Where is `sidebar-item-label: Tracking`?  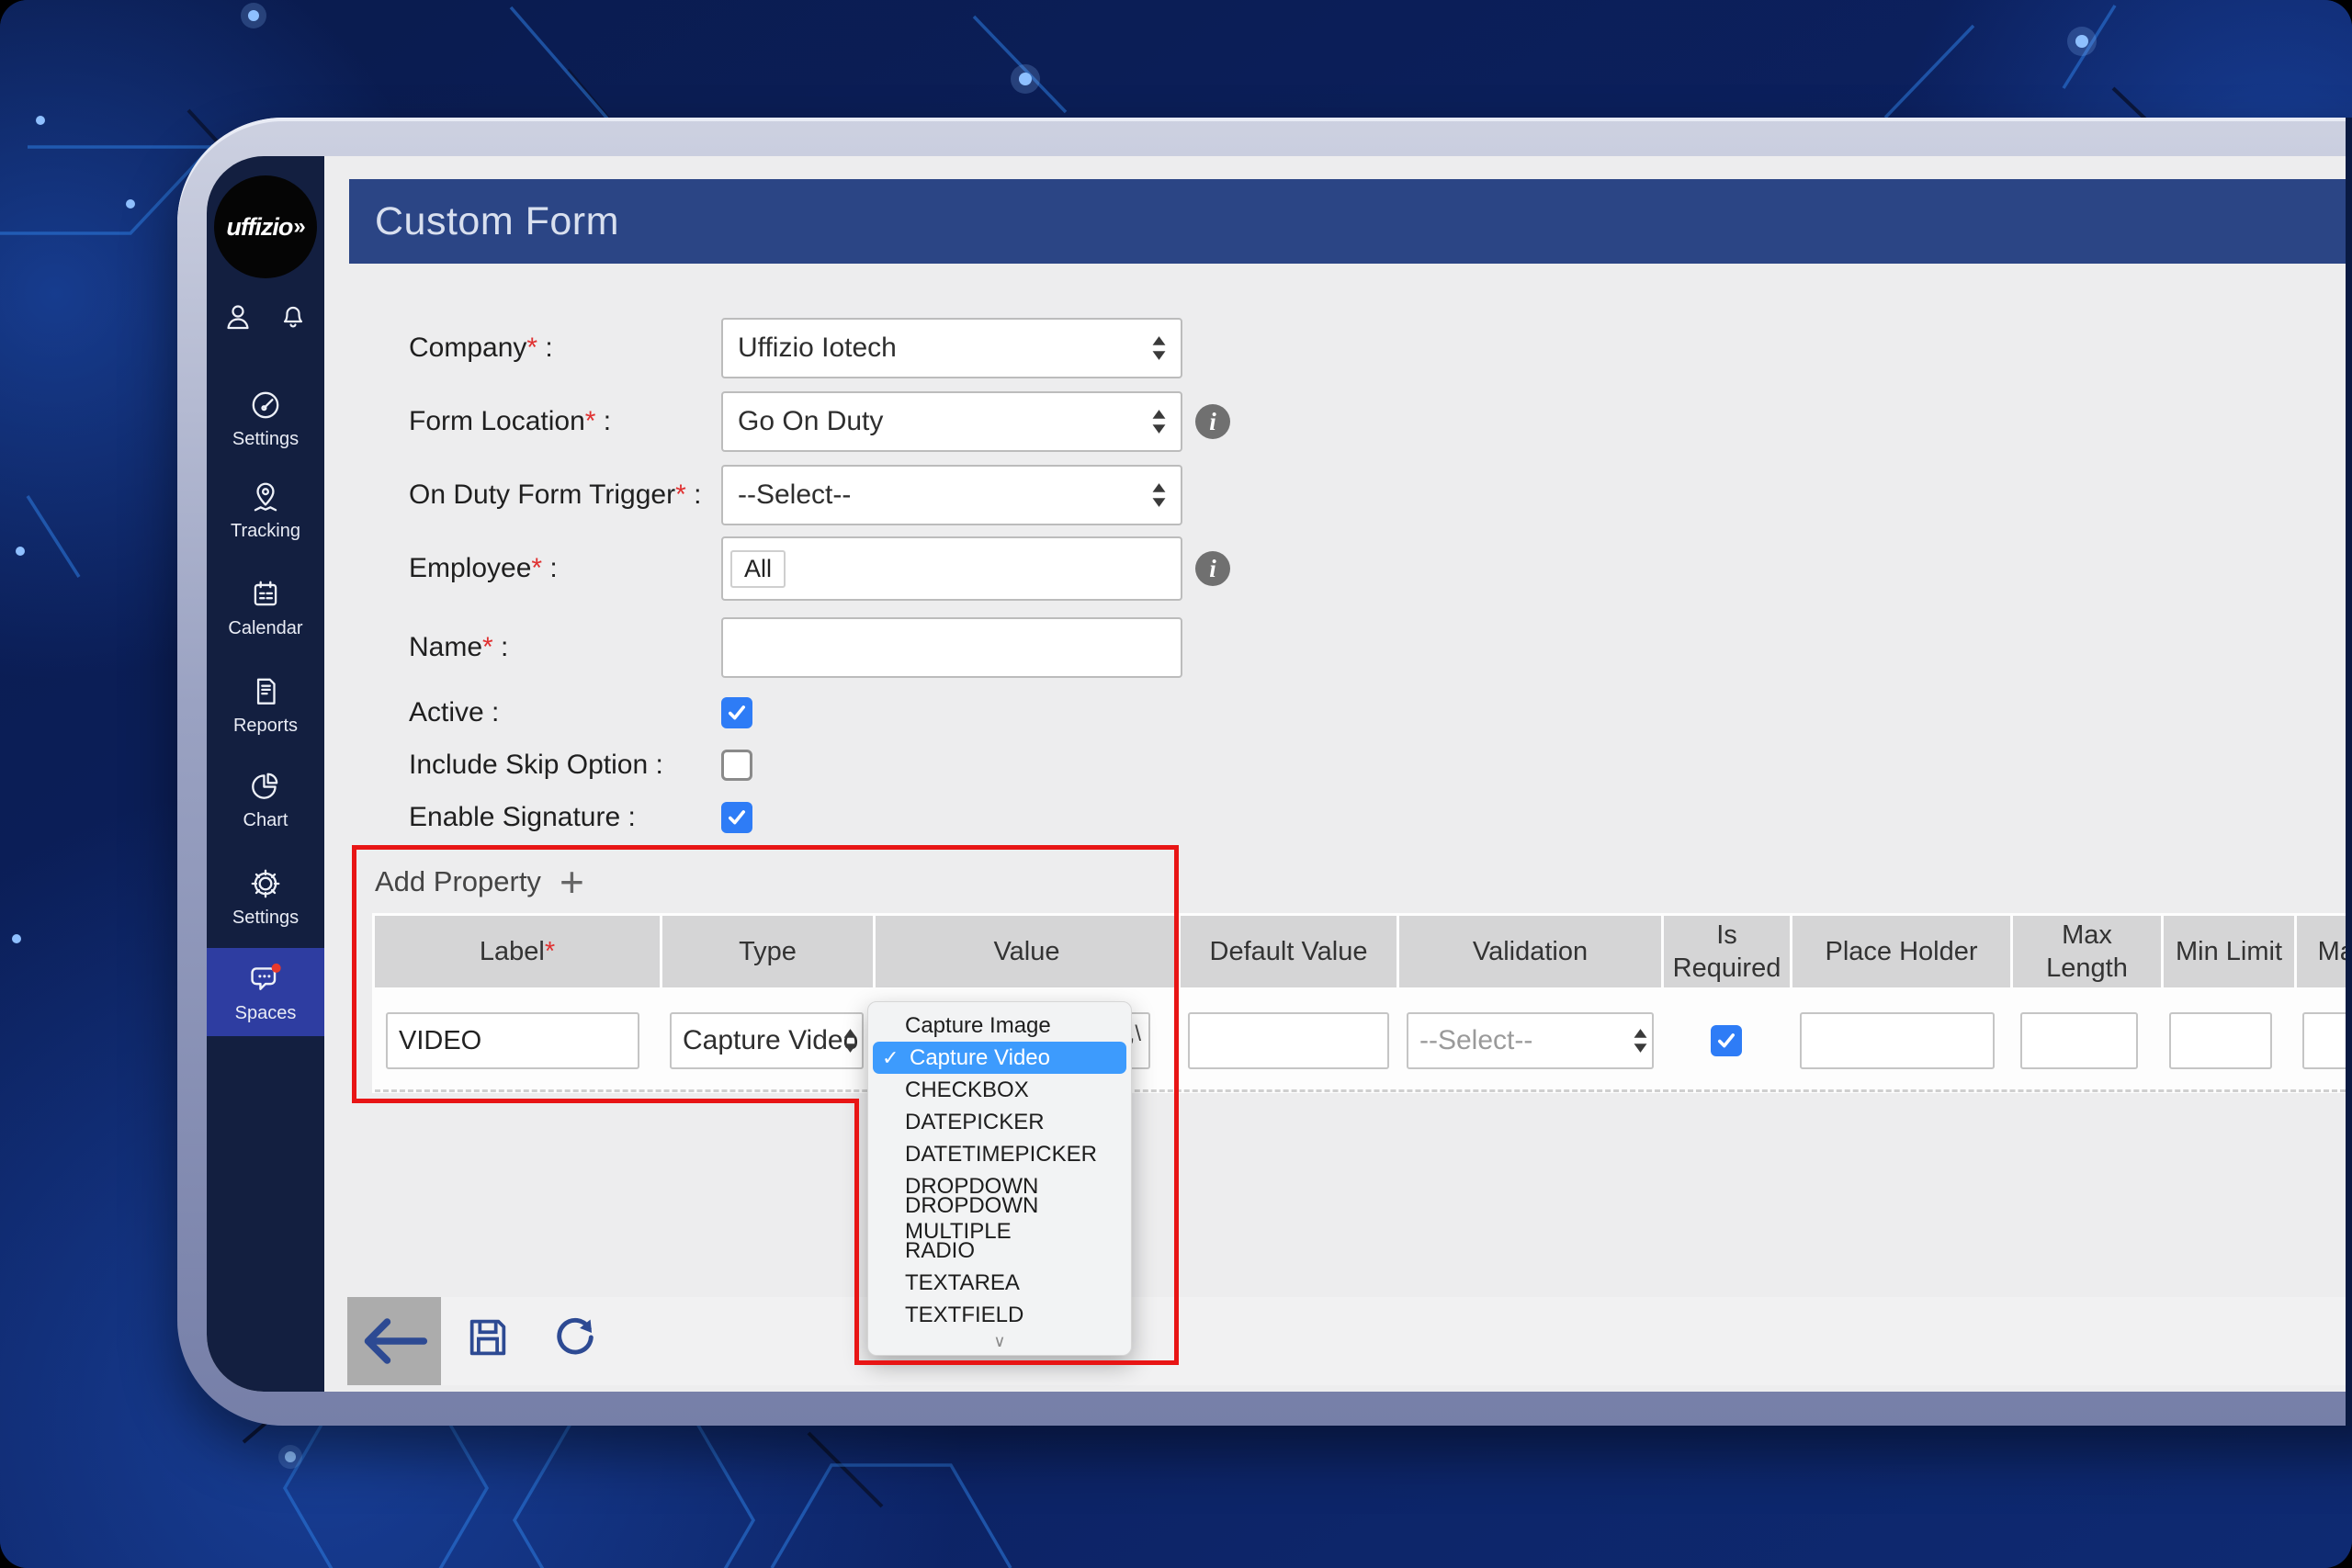
sidebar-item-label: Tracking is located at coordinates (265, 531).